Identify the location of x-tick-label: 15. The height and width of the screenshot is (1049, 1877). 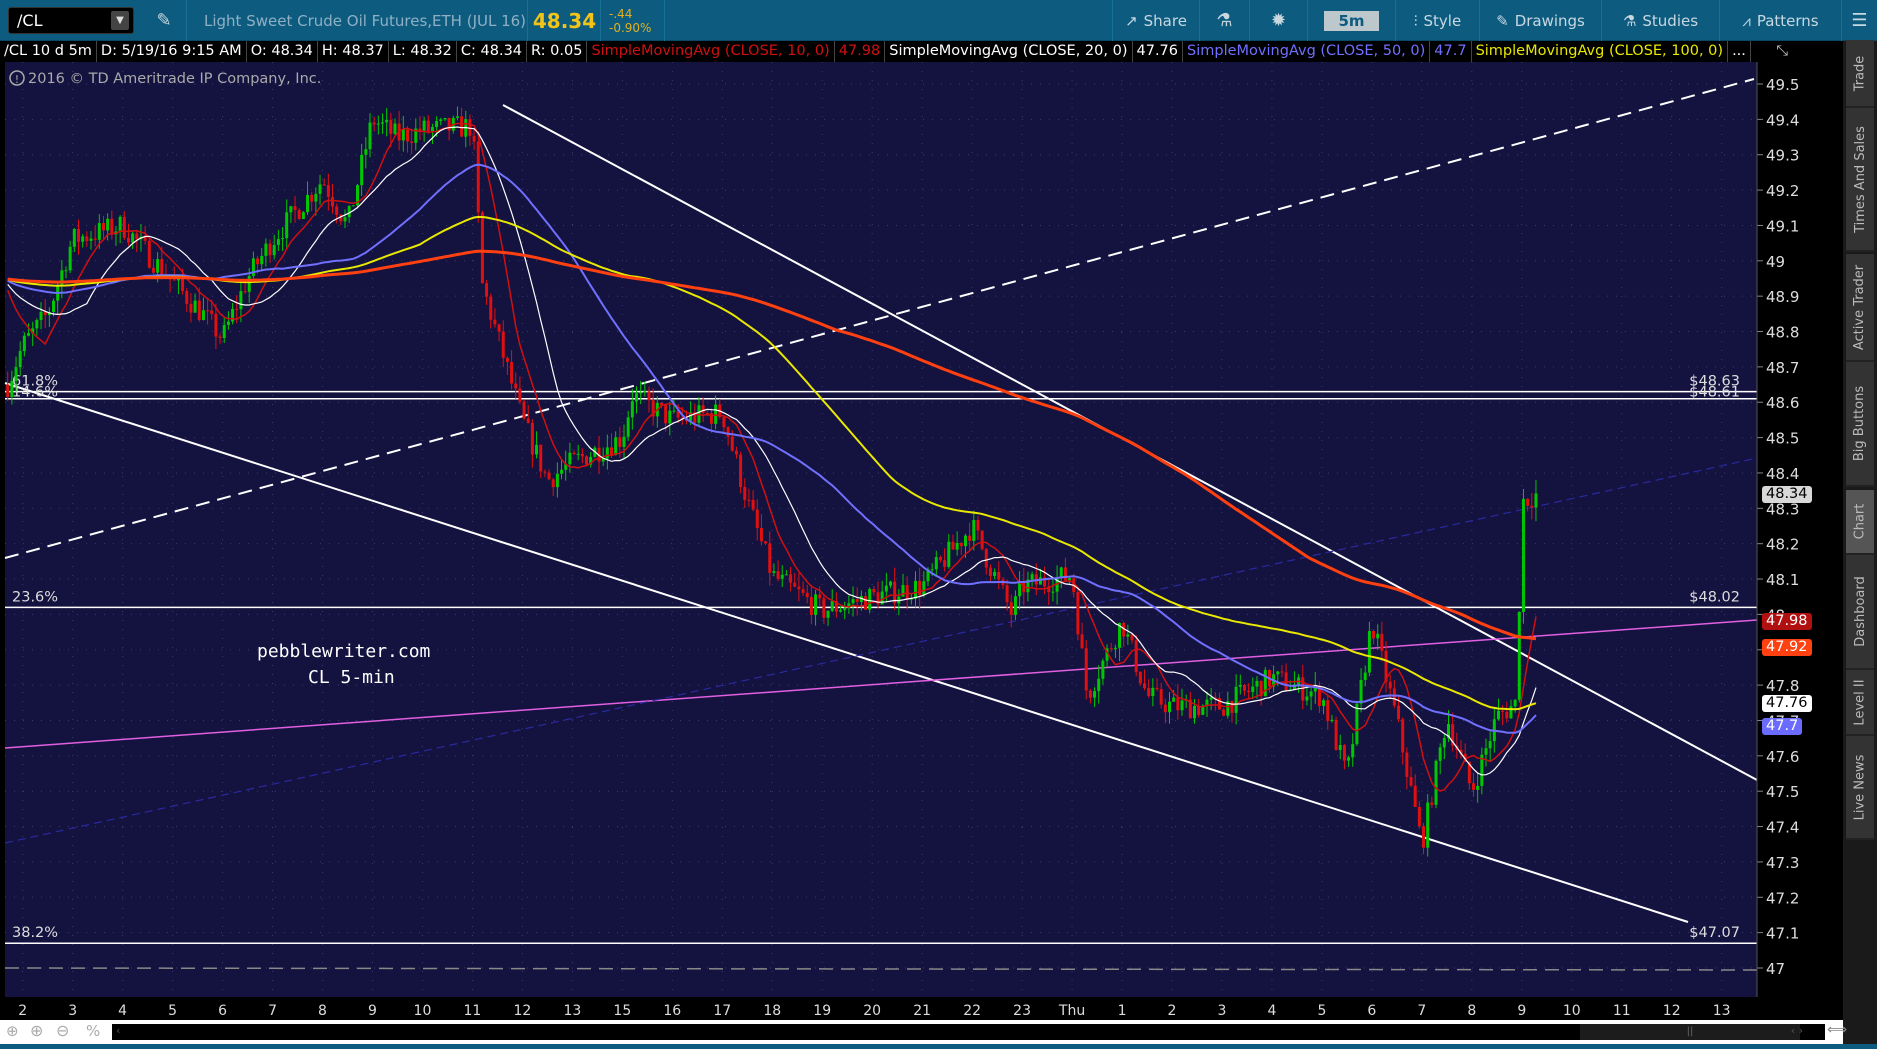
(622, 1011).